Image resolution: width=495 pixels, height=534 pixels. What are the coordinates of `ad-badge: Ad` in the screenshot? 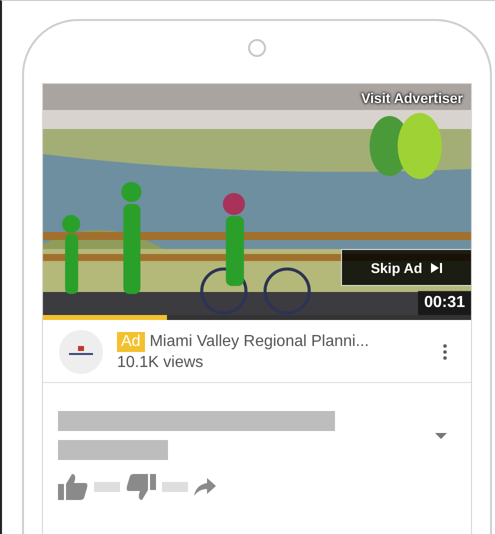 It's located at (131, 342).